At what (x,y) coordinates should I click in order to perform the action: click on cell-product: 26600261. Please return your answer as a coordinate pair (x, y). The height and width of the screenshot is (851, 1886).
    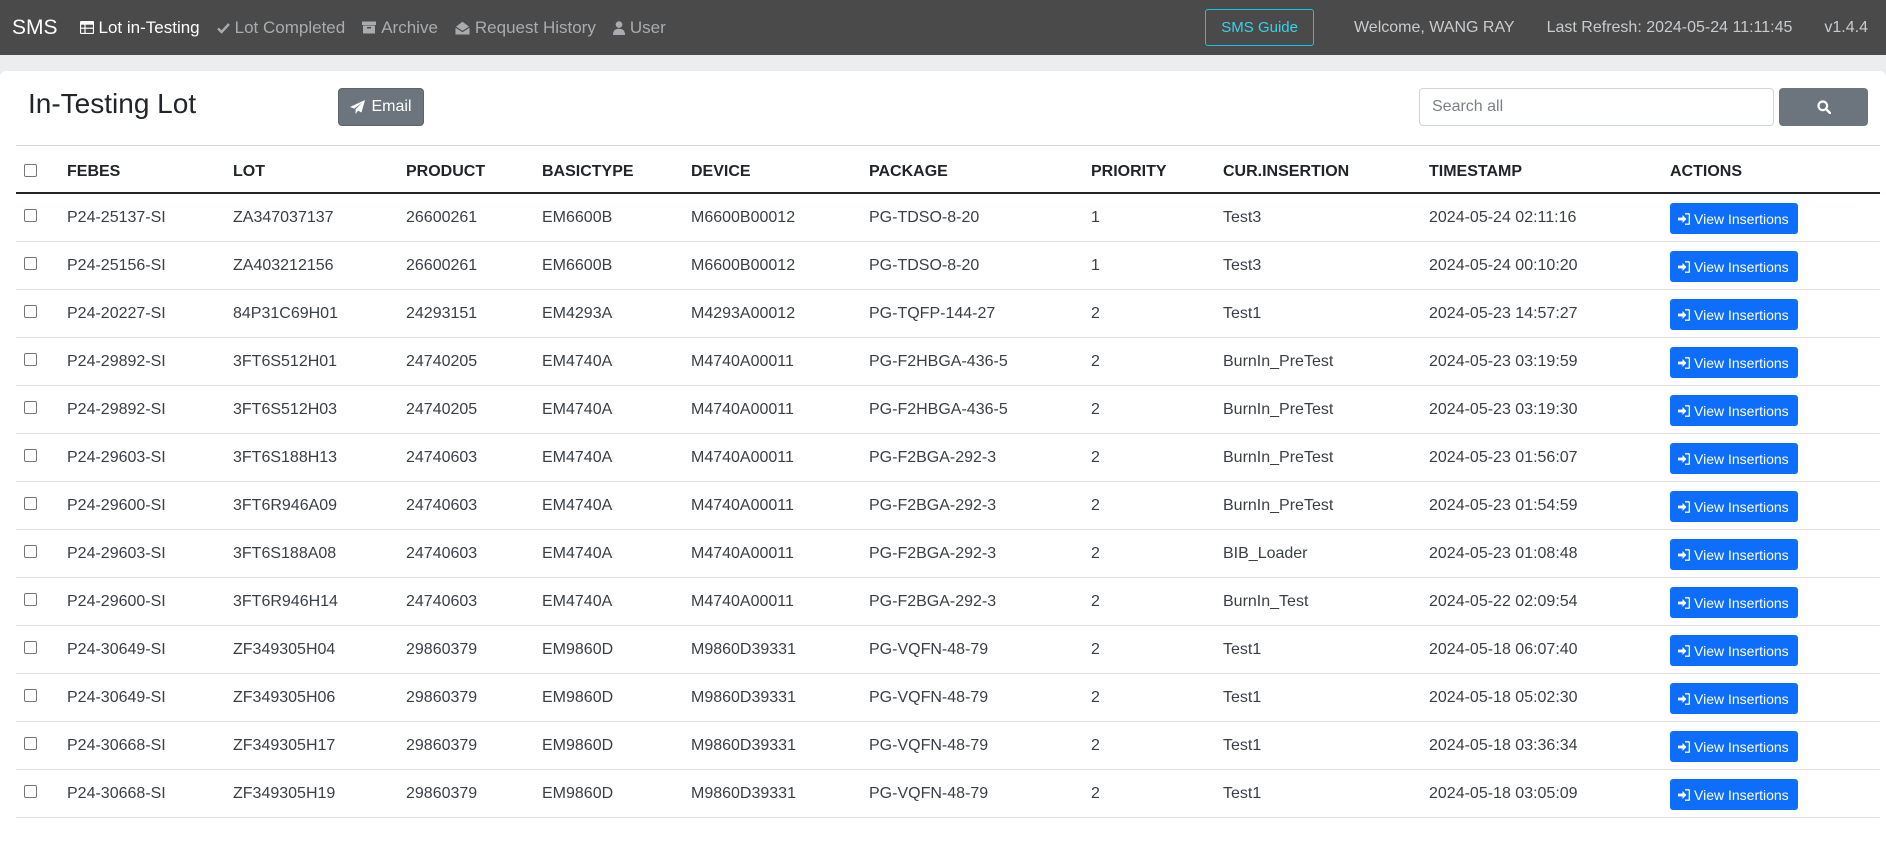
    Looking at the image, I should click on (474, 217).